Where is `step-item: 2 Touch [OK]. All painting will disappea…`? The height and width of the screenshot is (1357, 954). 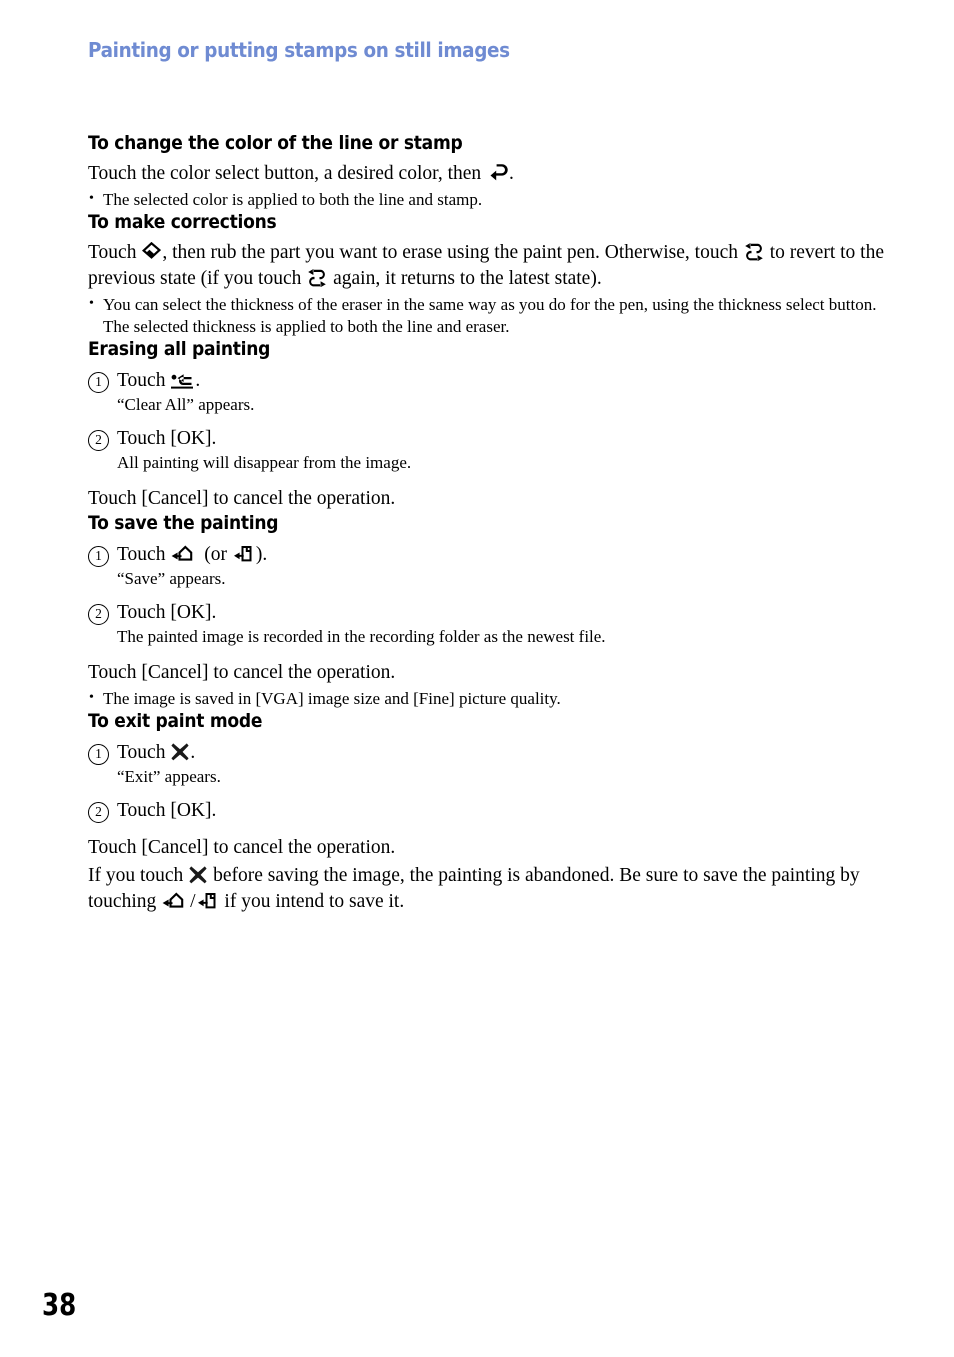
step-item: 2 Touch [OK]. All painting will disappea… is located at coordinates (488, 450).